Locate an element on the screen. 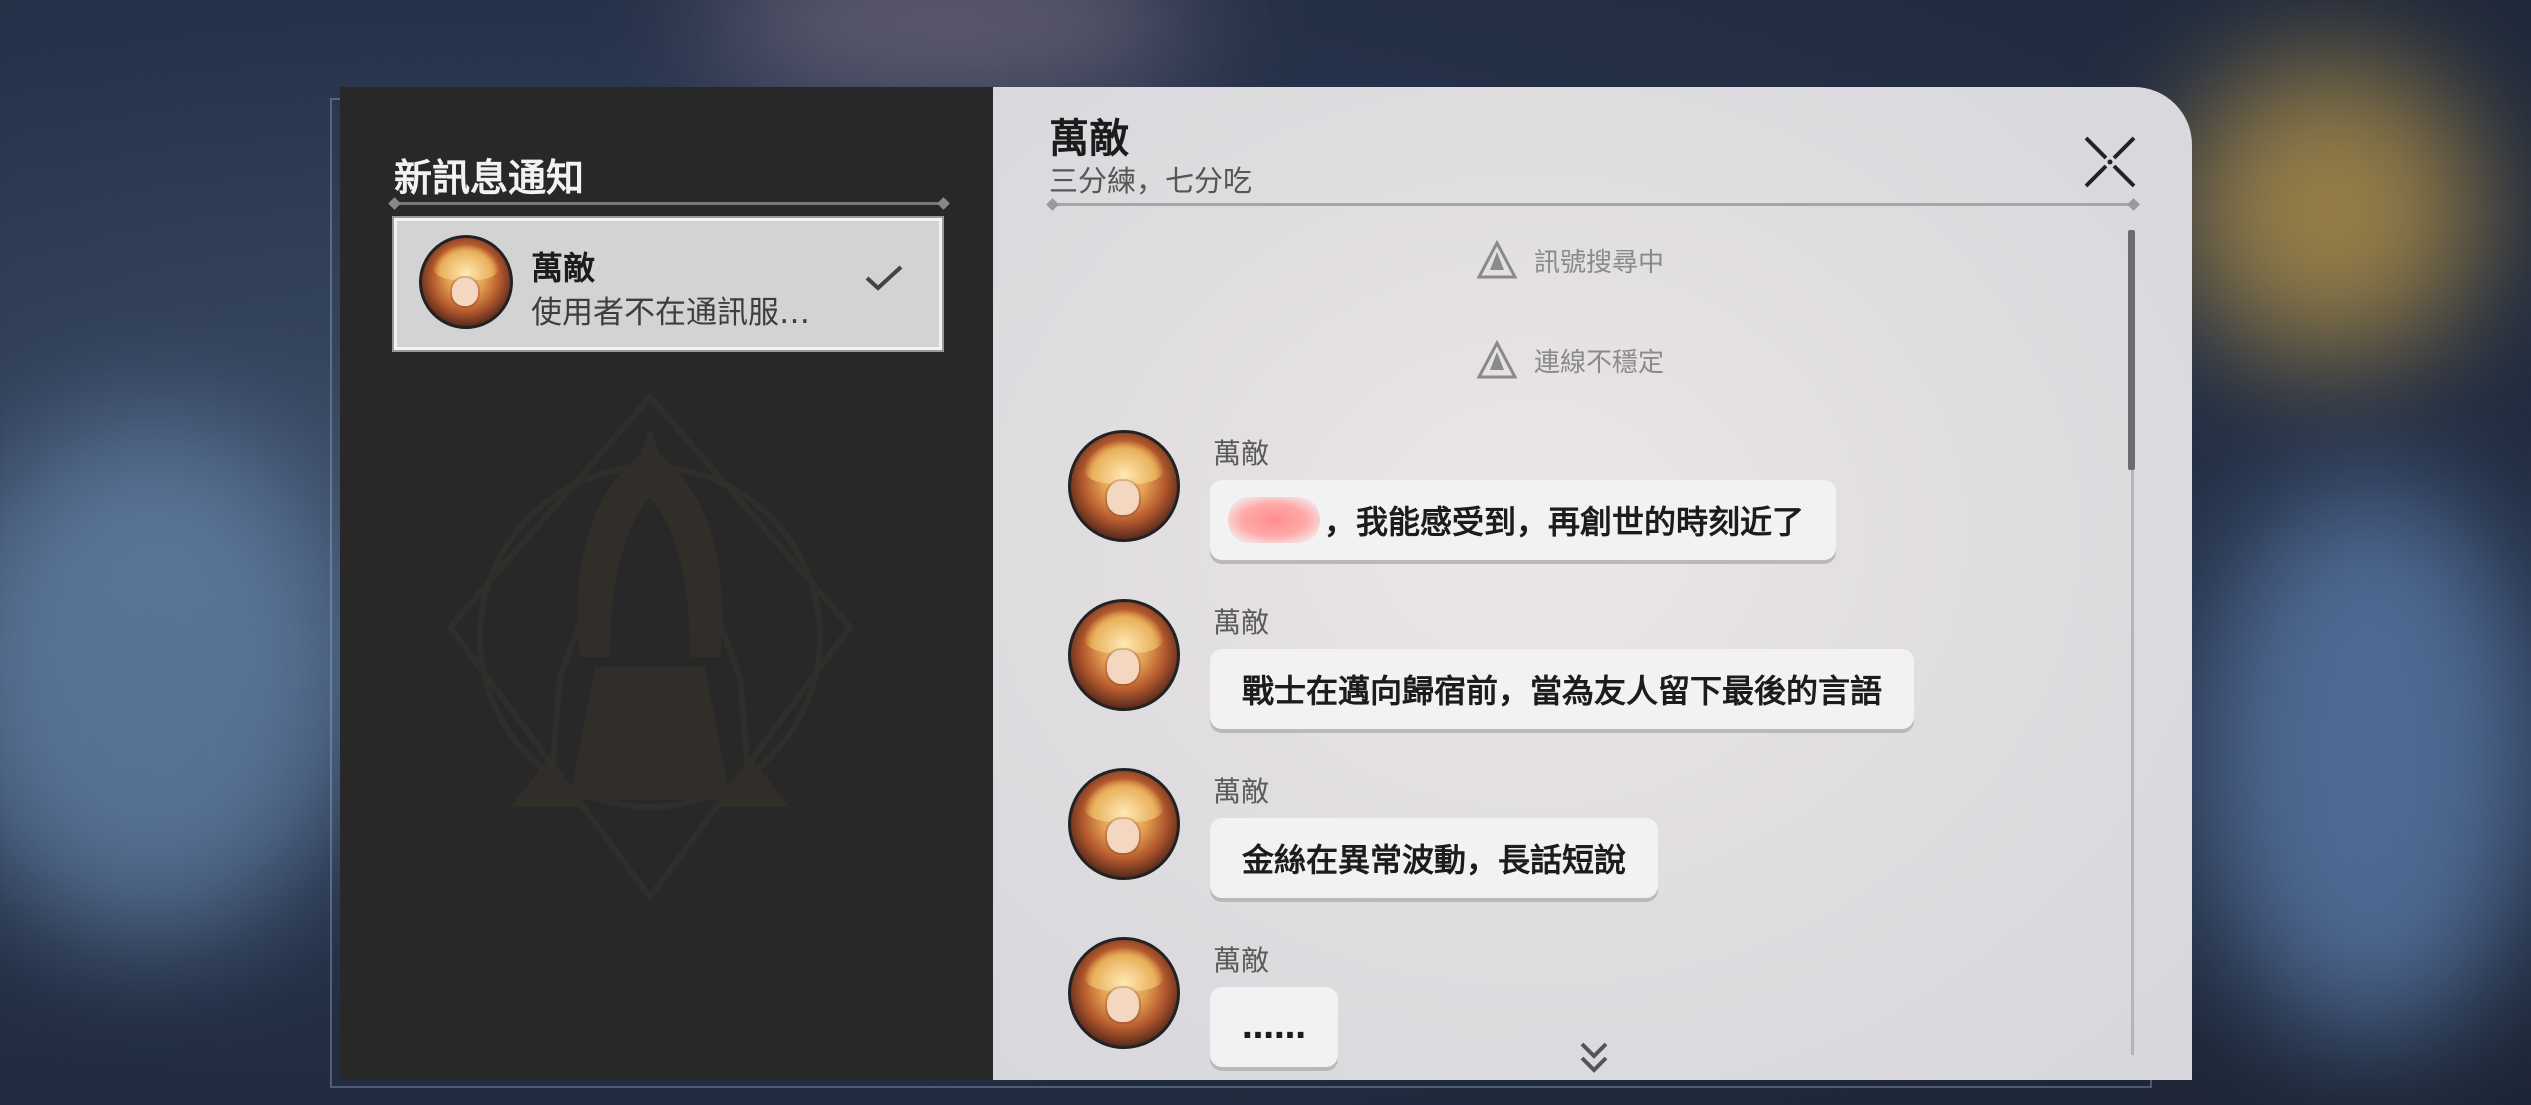 This screenshot has height=1105, width=2531. redacted-name is located at coordinates (1274, 520).